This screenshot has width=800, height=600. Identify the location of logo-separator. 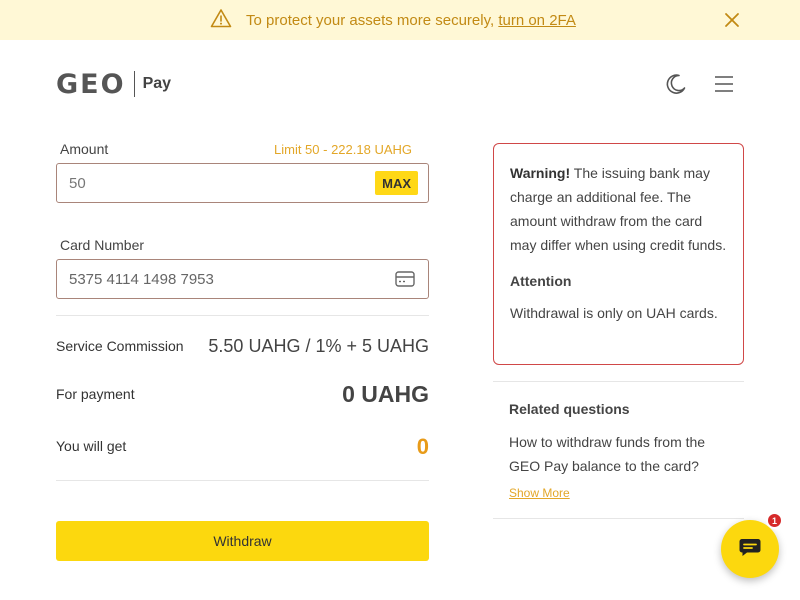
(134, 84).